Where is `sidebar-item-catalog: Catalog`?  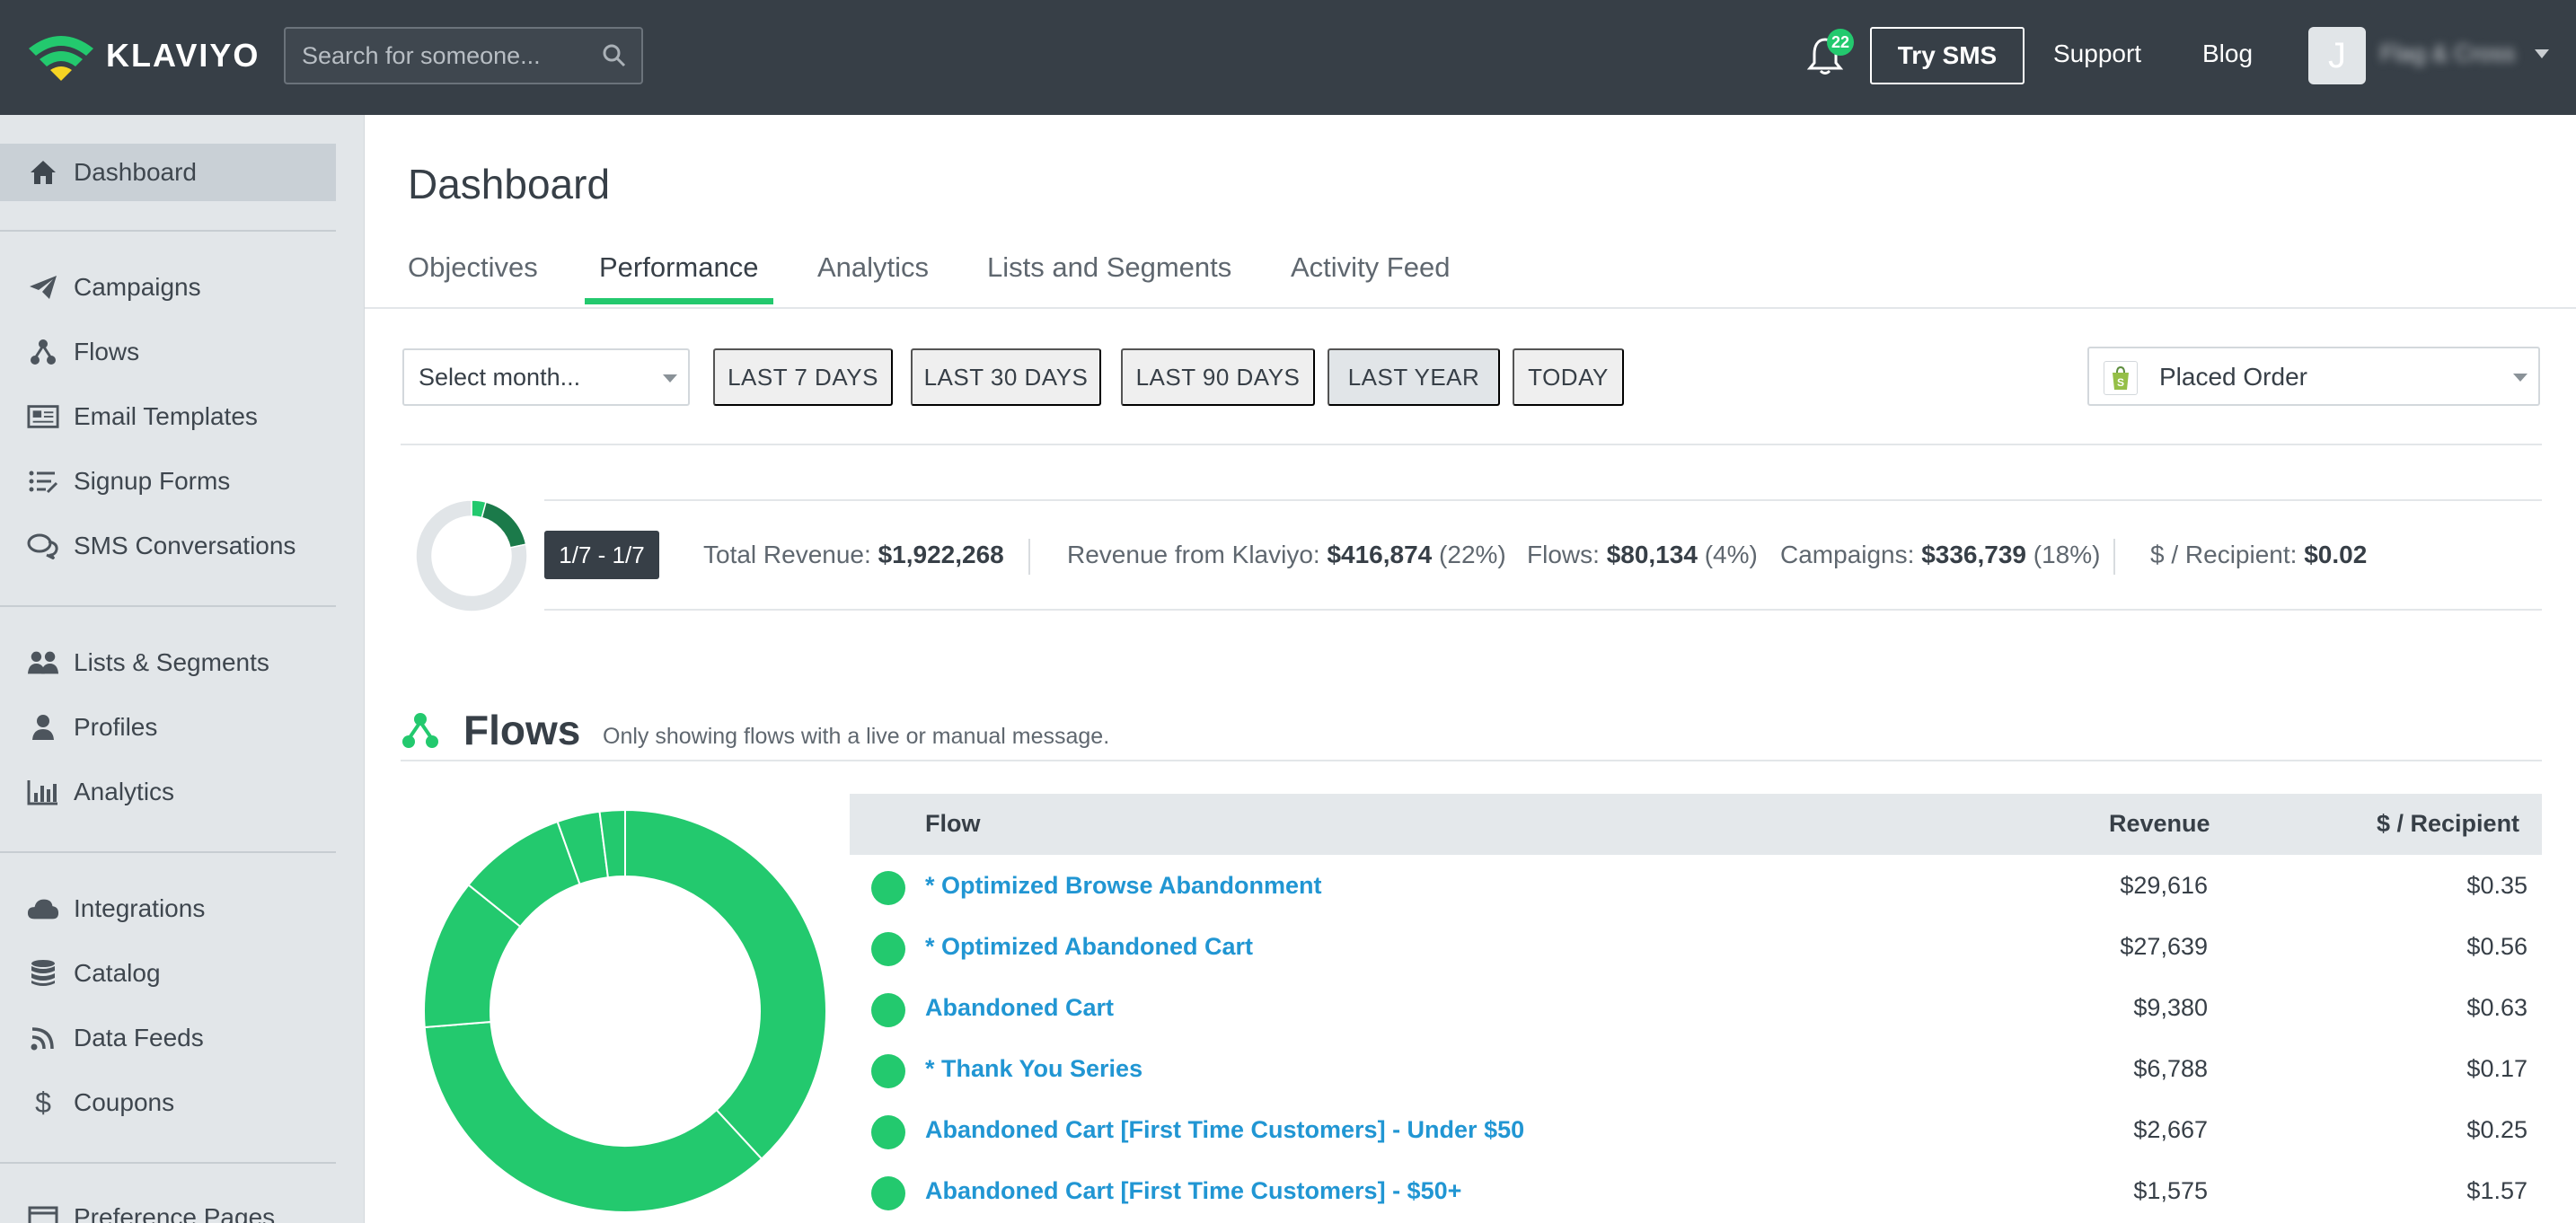 sidebar-item-catalog: Catalog is located at coordinates (168, 973).